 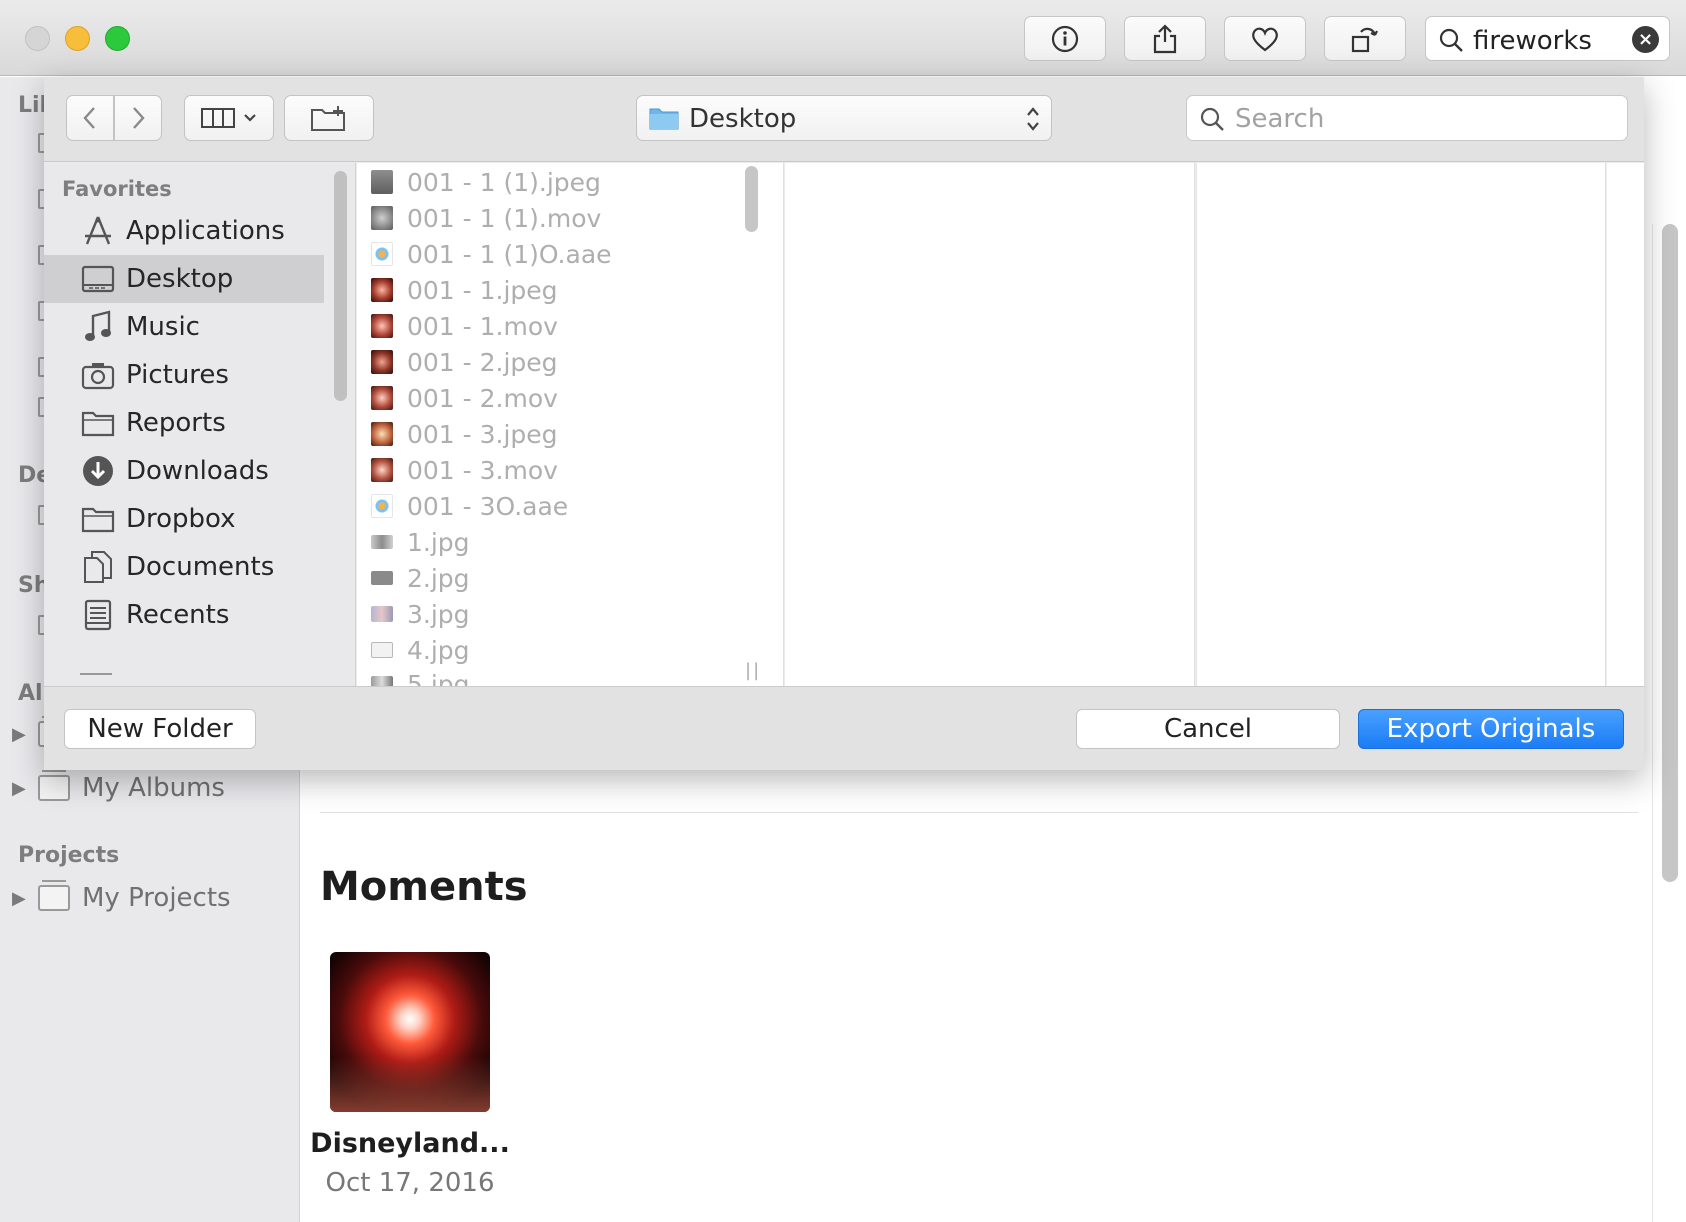 What do you see at coordinates (184, 423) in the screenshot?
I see `sidebar-item-reports: Reports` at bounding box center [184, 423].